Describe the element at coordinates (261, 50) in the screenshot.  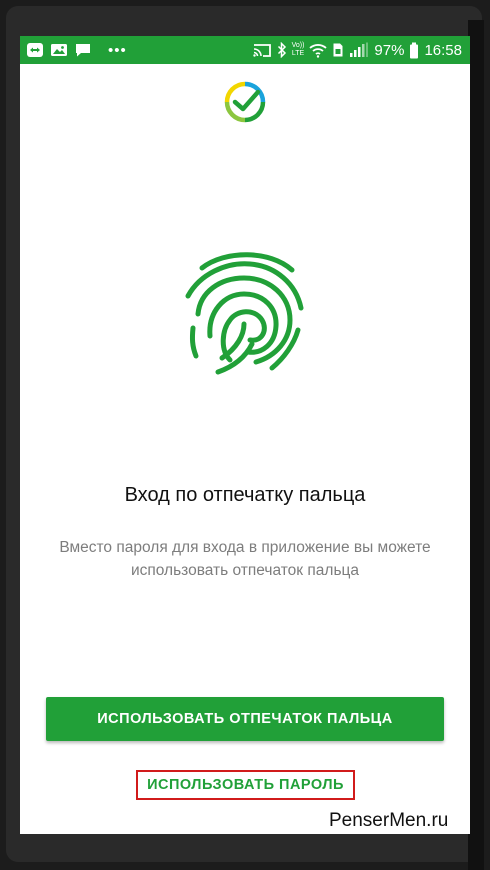
I see `cast-icon` at that location.